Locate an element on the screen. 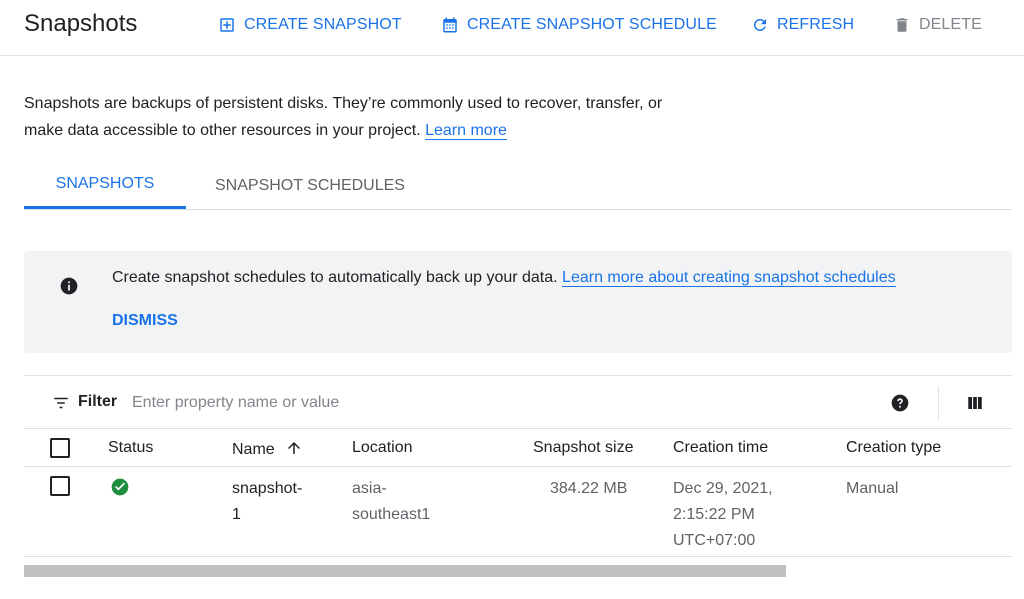  check-circle-icon is located at coordinates (120, 487).